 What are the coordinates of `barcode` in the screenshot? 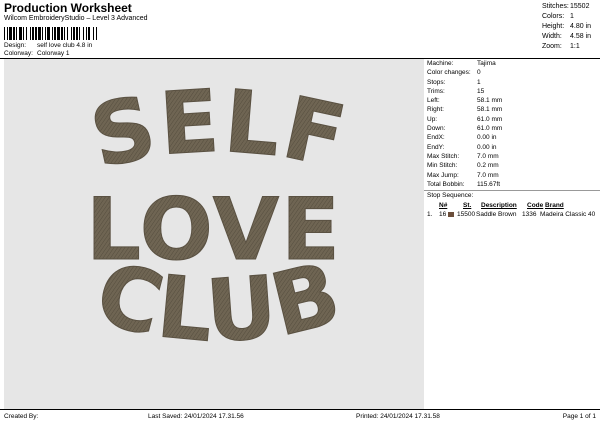 It's located at (50, 33).